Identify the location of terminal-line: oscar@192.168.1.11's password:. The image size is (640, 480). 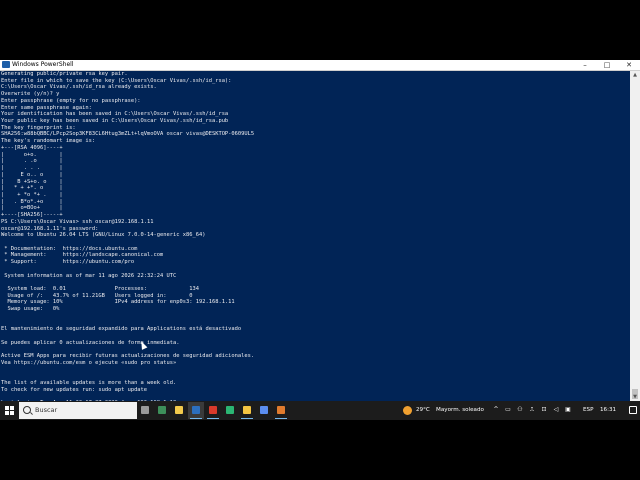
(50, 228).